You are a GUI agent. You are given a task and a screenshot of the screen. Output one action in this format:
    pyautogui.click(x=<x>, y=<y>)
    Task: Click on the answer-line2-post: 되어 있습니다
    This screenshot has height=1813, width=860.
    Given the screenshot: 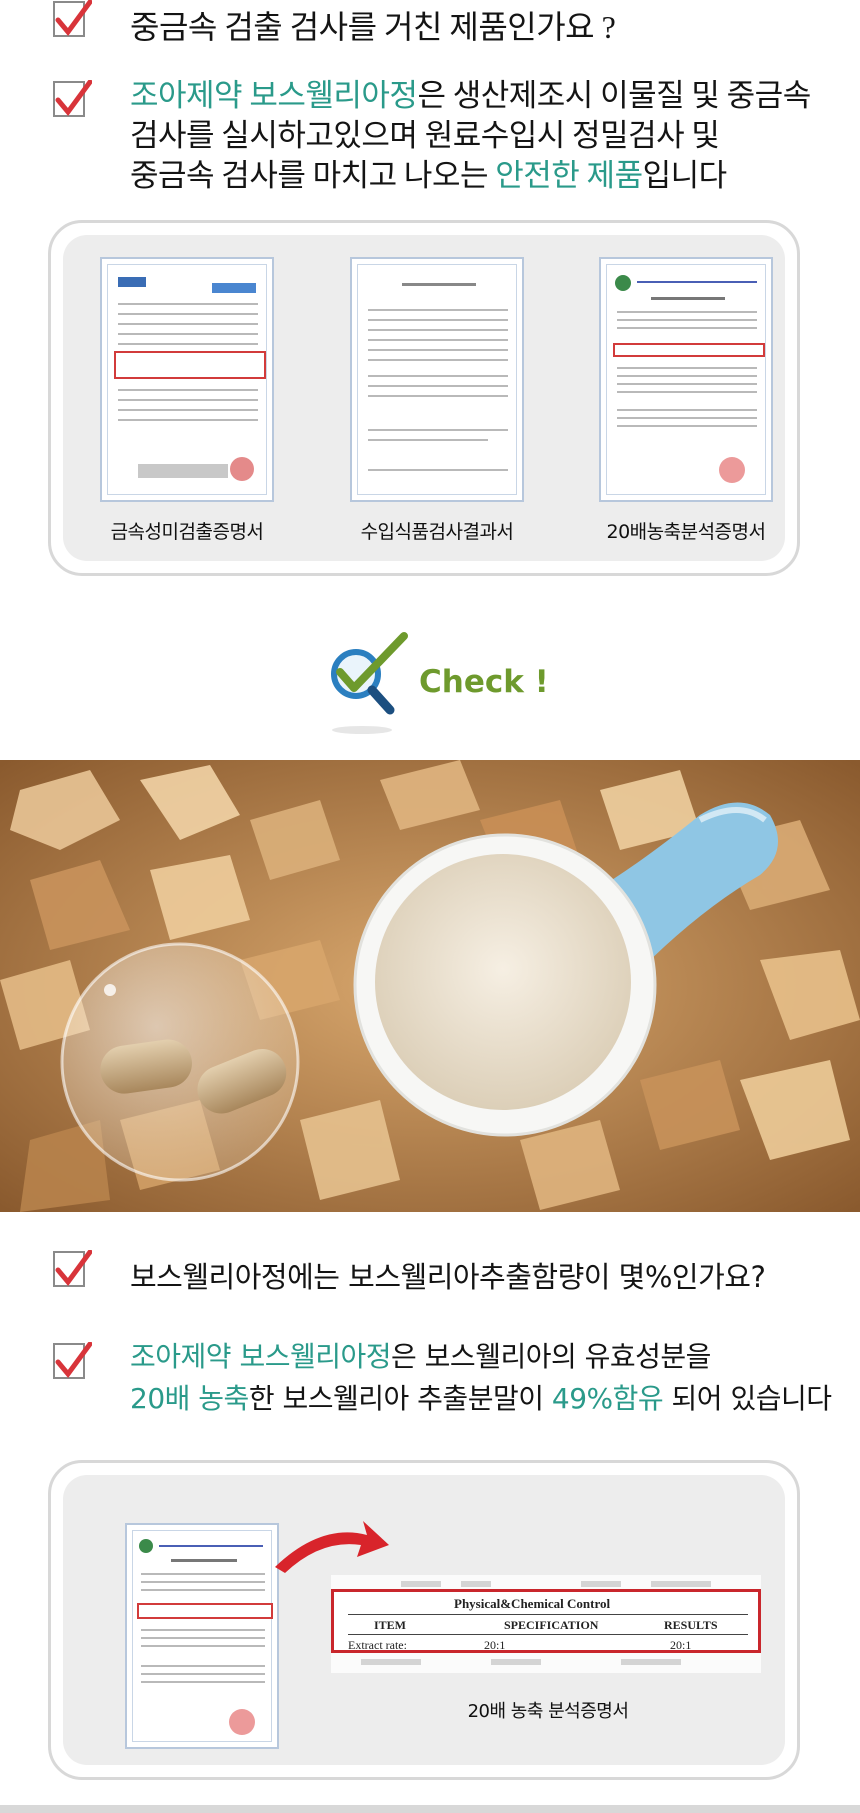 What is the action you would take?
    pyautogui.click(x=747, y=1398)
    